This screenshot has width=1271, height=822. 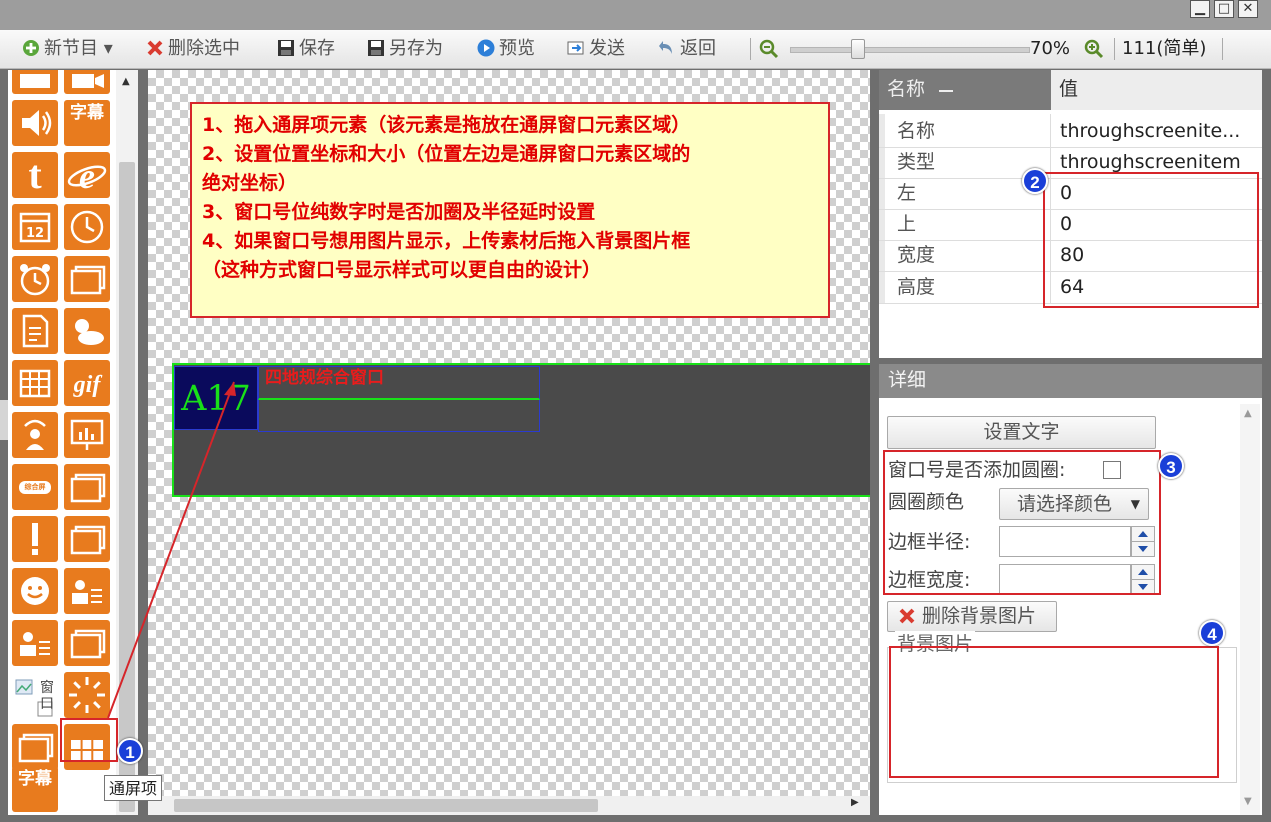 I want to click on annotation-line-1: 1、拖入通屏项元素（该元素是拖放在通屏窗口元素区域）, so click(x=446, y=125).